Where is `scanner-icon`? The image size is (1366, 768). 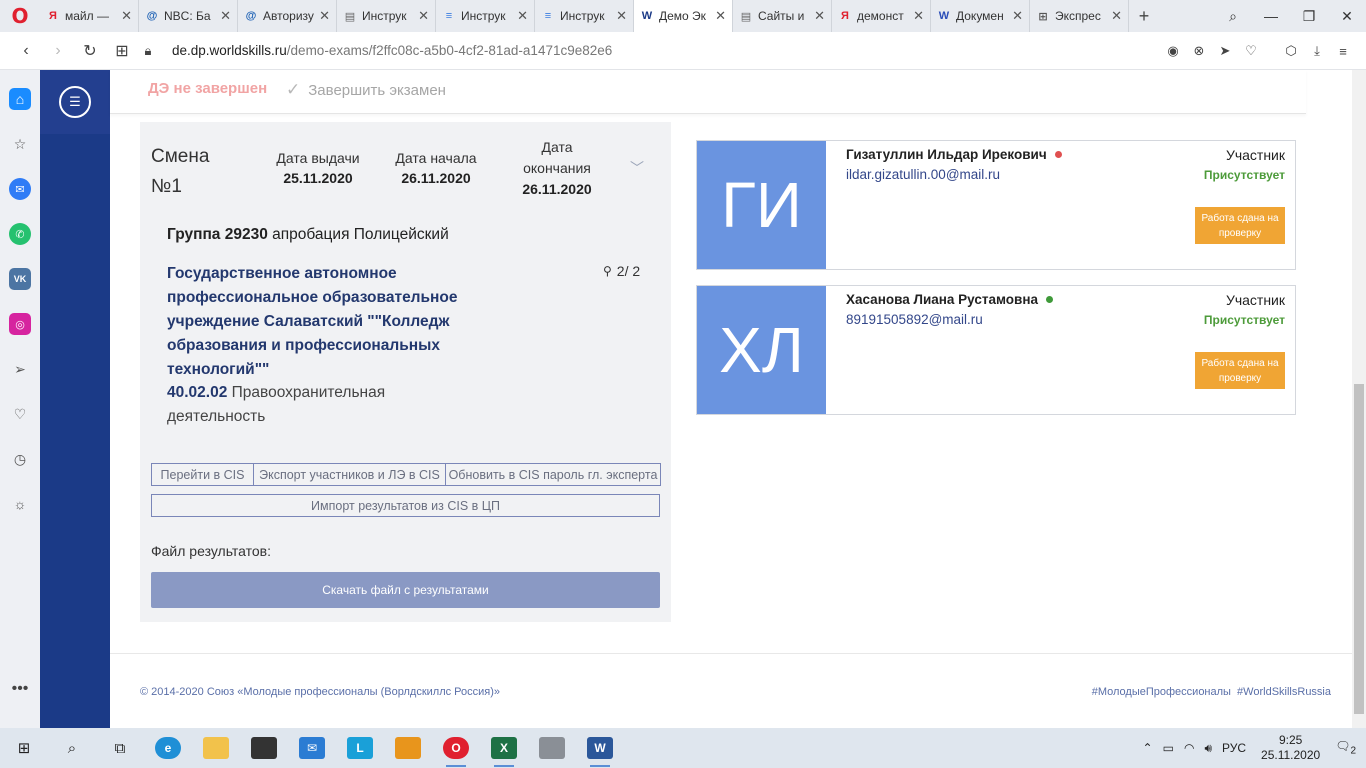 scanner-icon is located at coordinates (552, 748).